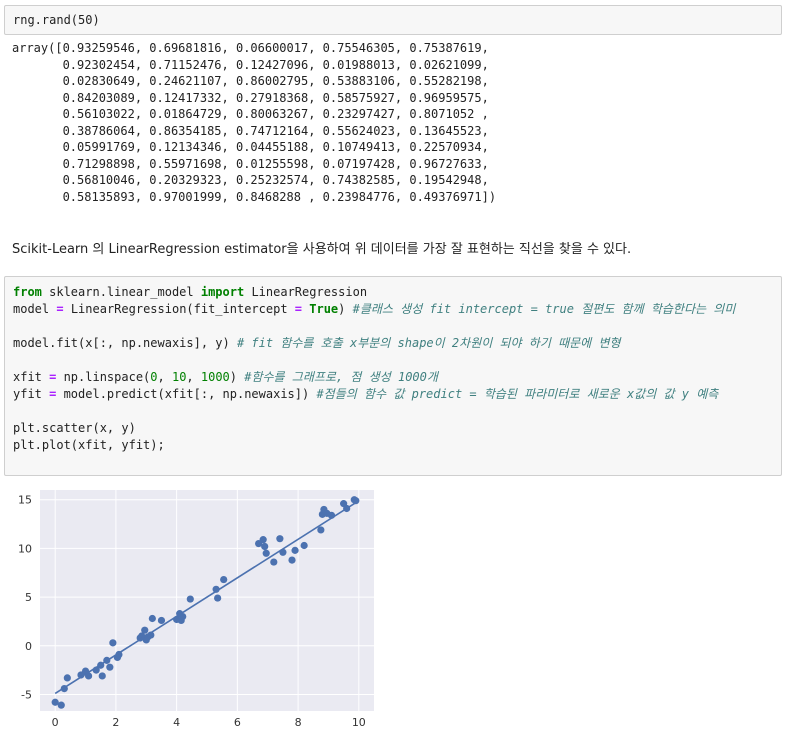  What do you see at coordinates (56, 20) in the screenshot?
I see `code-cell-rand-source: rng.rand(50)` at bounding box center [56, 20].